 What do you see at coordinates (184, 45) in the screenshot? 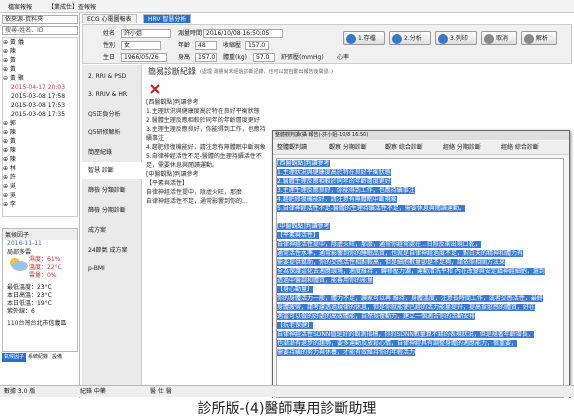
I see `age-label: 年齡` at bounding box center [184, 45].